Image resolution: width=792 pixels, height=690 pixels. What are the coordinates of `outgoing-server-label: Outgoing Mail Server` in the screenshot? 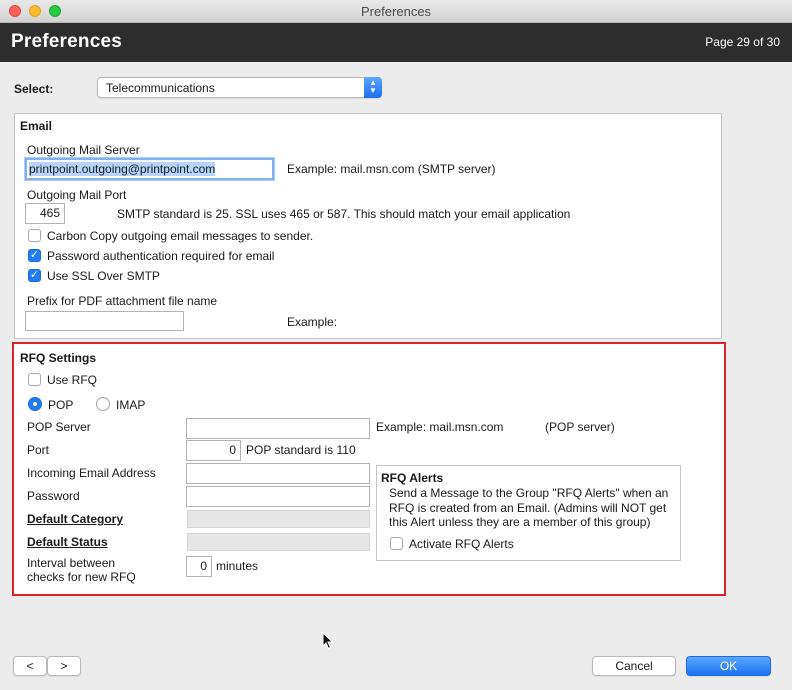 It's located at (83, 150).